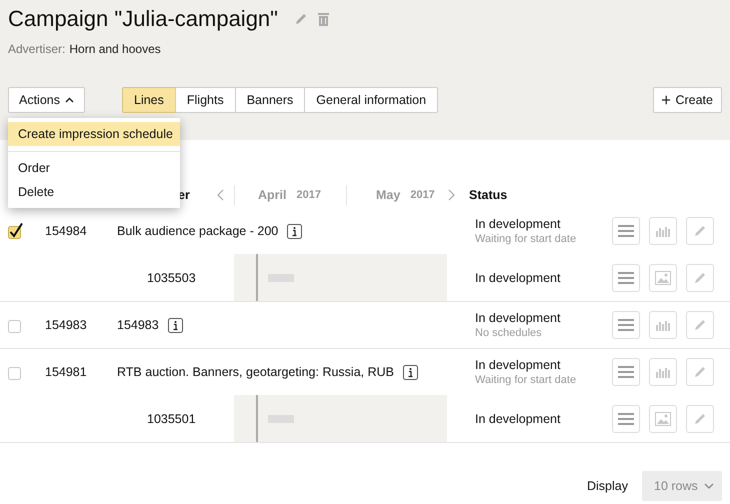 The width and height of the screenshot is (730, 504). Describe the element at coordinates (66, 372) in the screenshot. I see `line-id: 154981` at that location.